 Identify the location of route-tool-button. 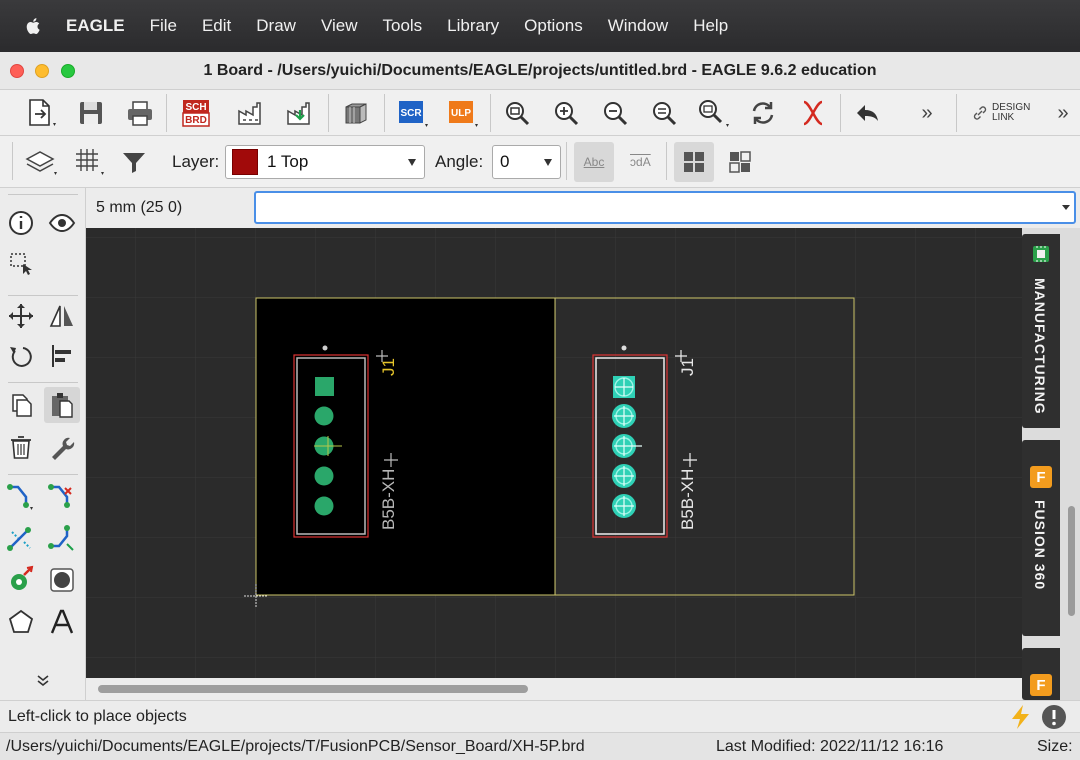
(21, 496).